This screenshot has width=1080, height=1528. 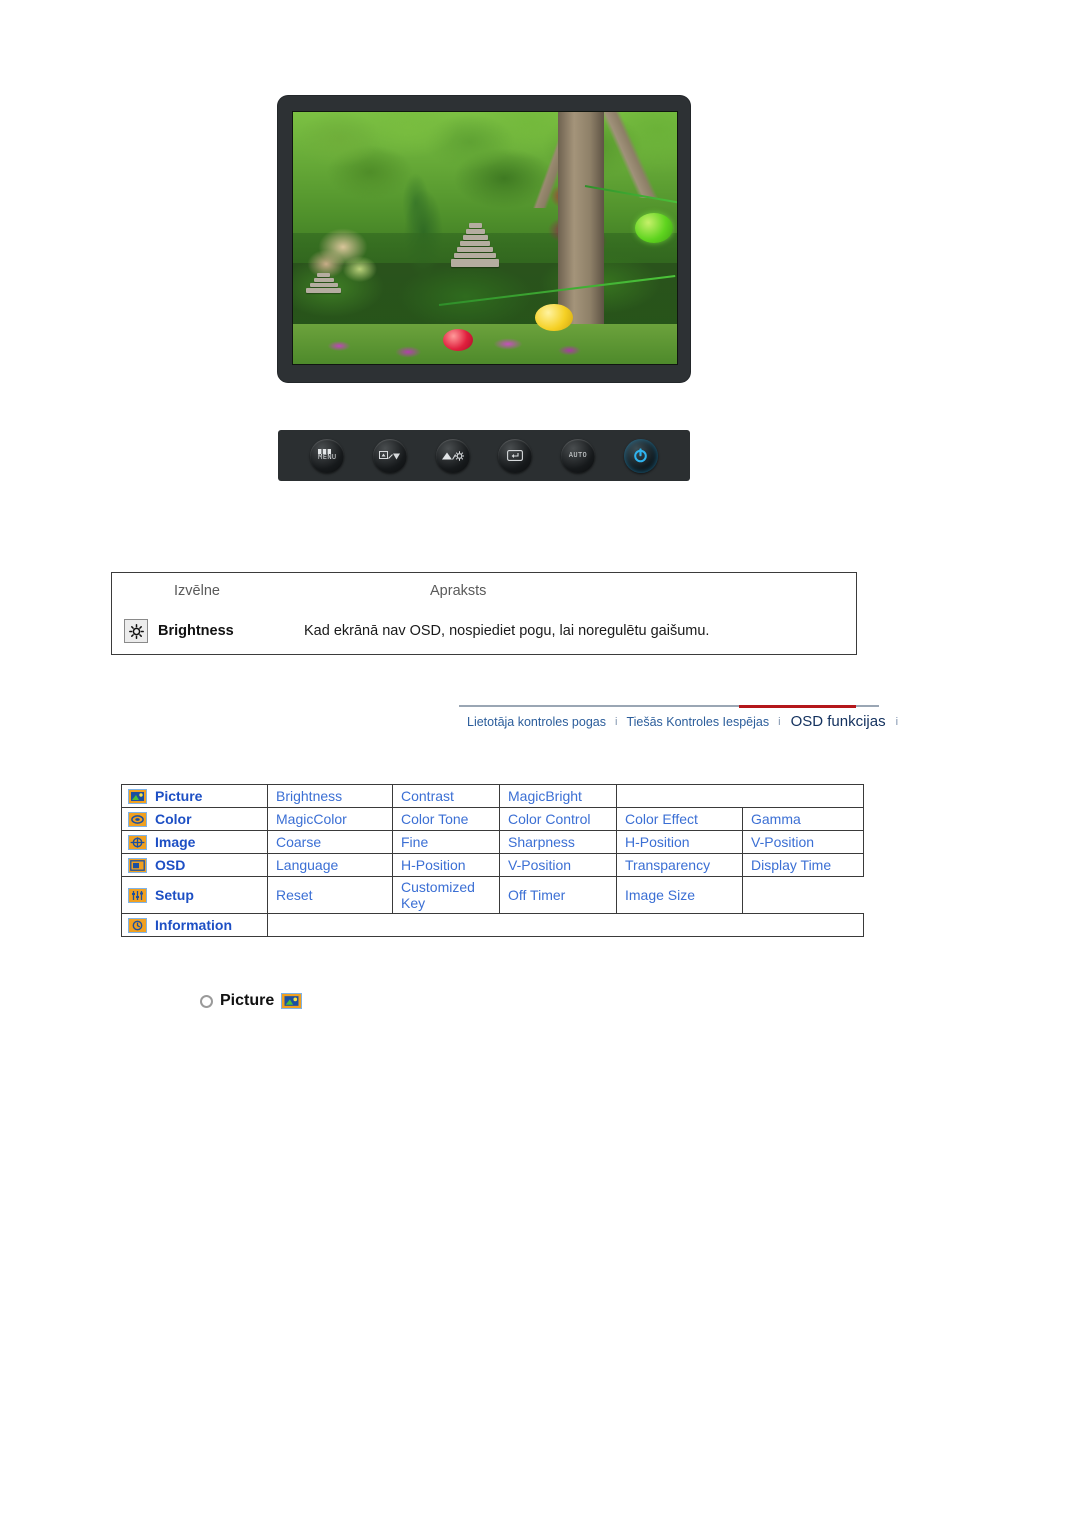 I want to click on table-row: Information, so click(x=492, y=925).